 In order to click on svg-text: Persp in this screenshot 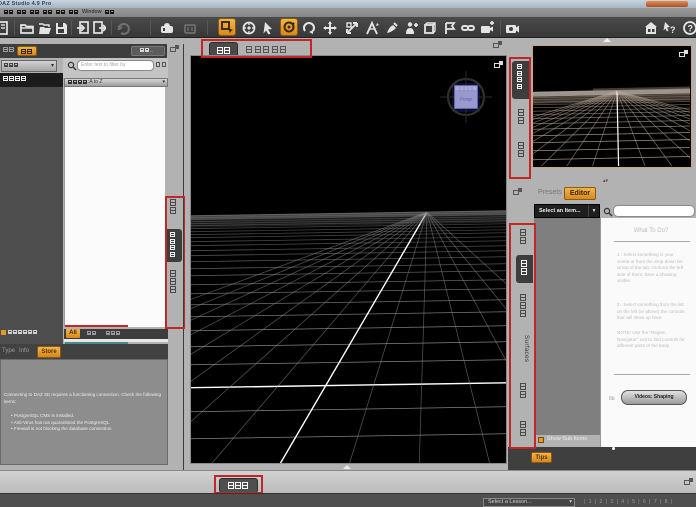, I will do `click(466, 99)`.